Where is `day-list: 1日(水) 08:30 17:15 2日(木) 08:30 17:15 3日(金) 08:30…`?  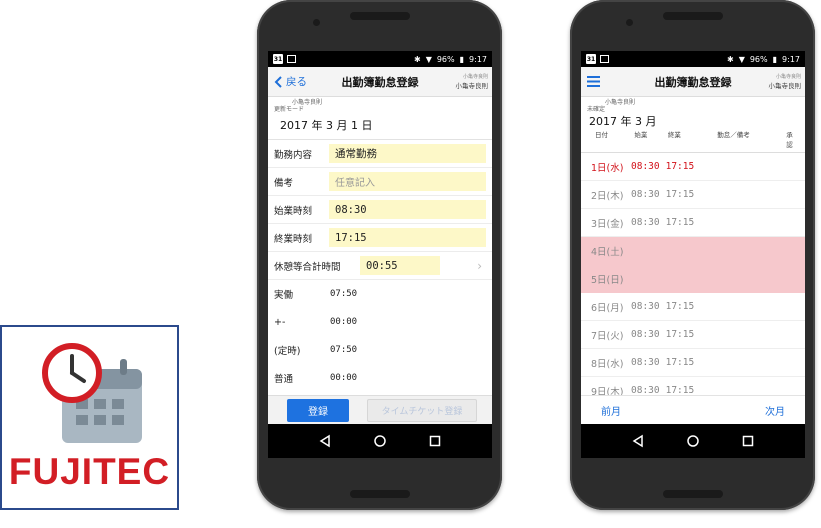 day-list: 1日(水) 08:30 17:15 2日(木) 08:30 17:15 3日(金) 08:30… is located at coordinates (693, 279).